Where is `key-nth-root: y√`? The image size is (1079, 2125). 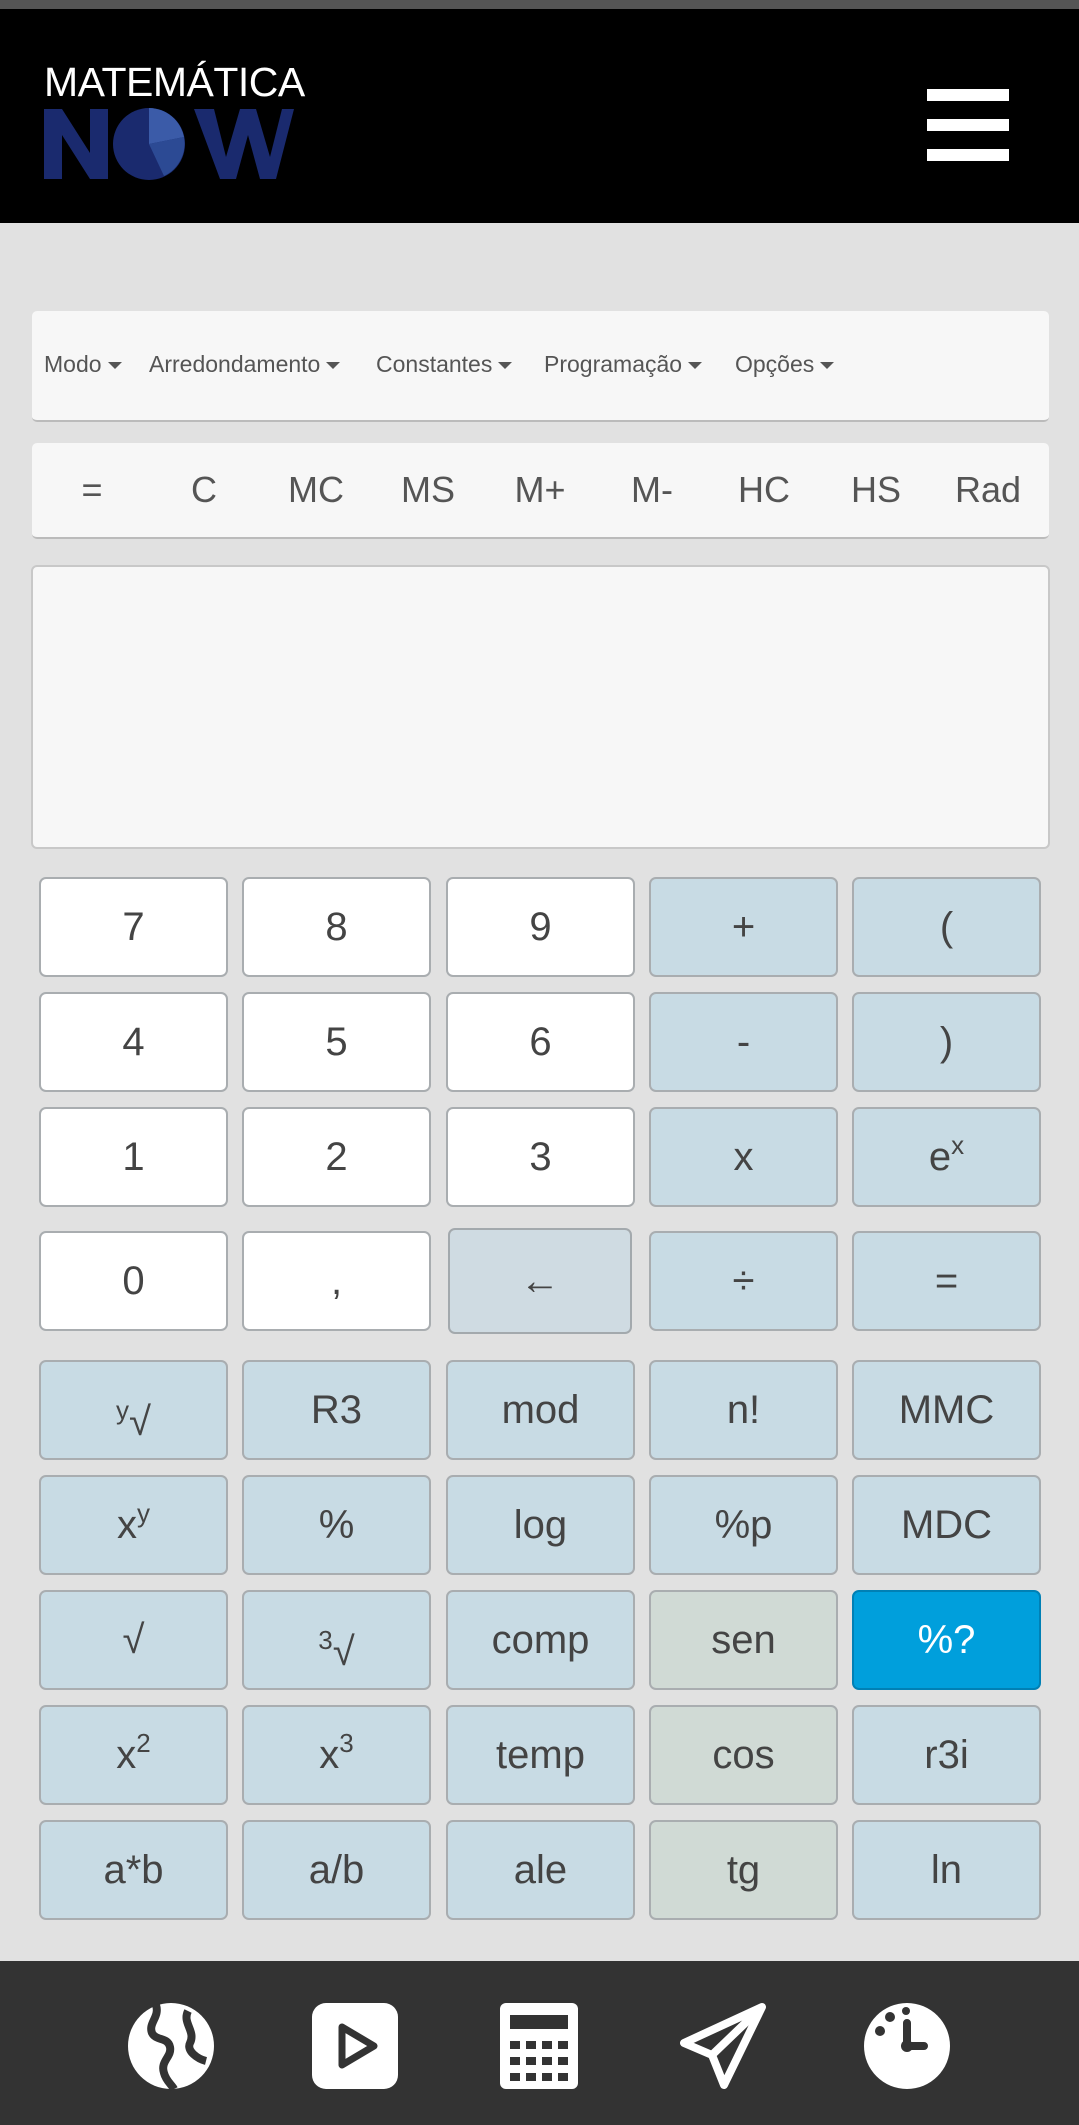
key-nth-root: y√ is located at coordinates (133, 1410).